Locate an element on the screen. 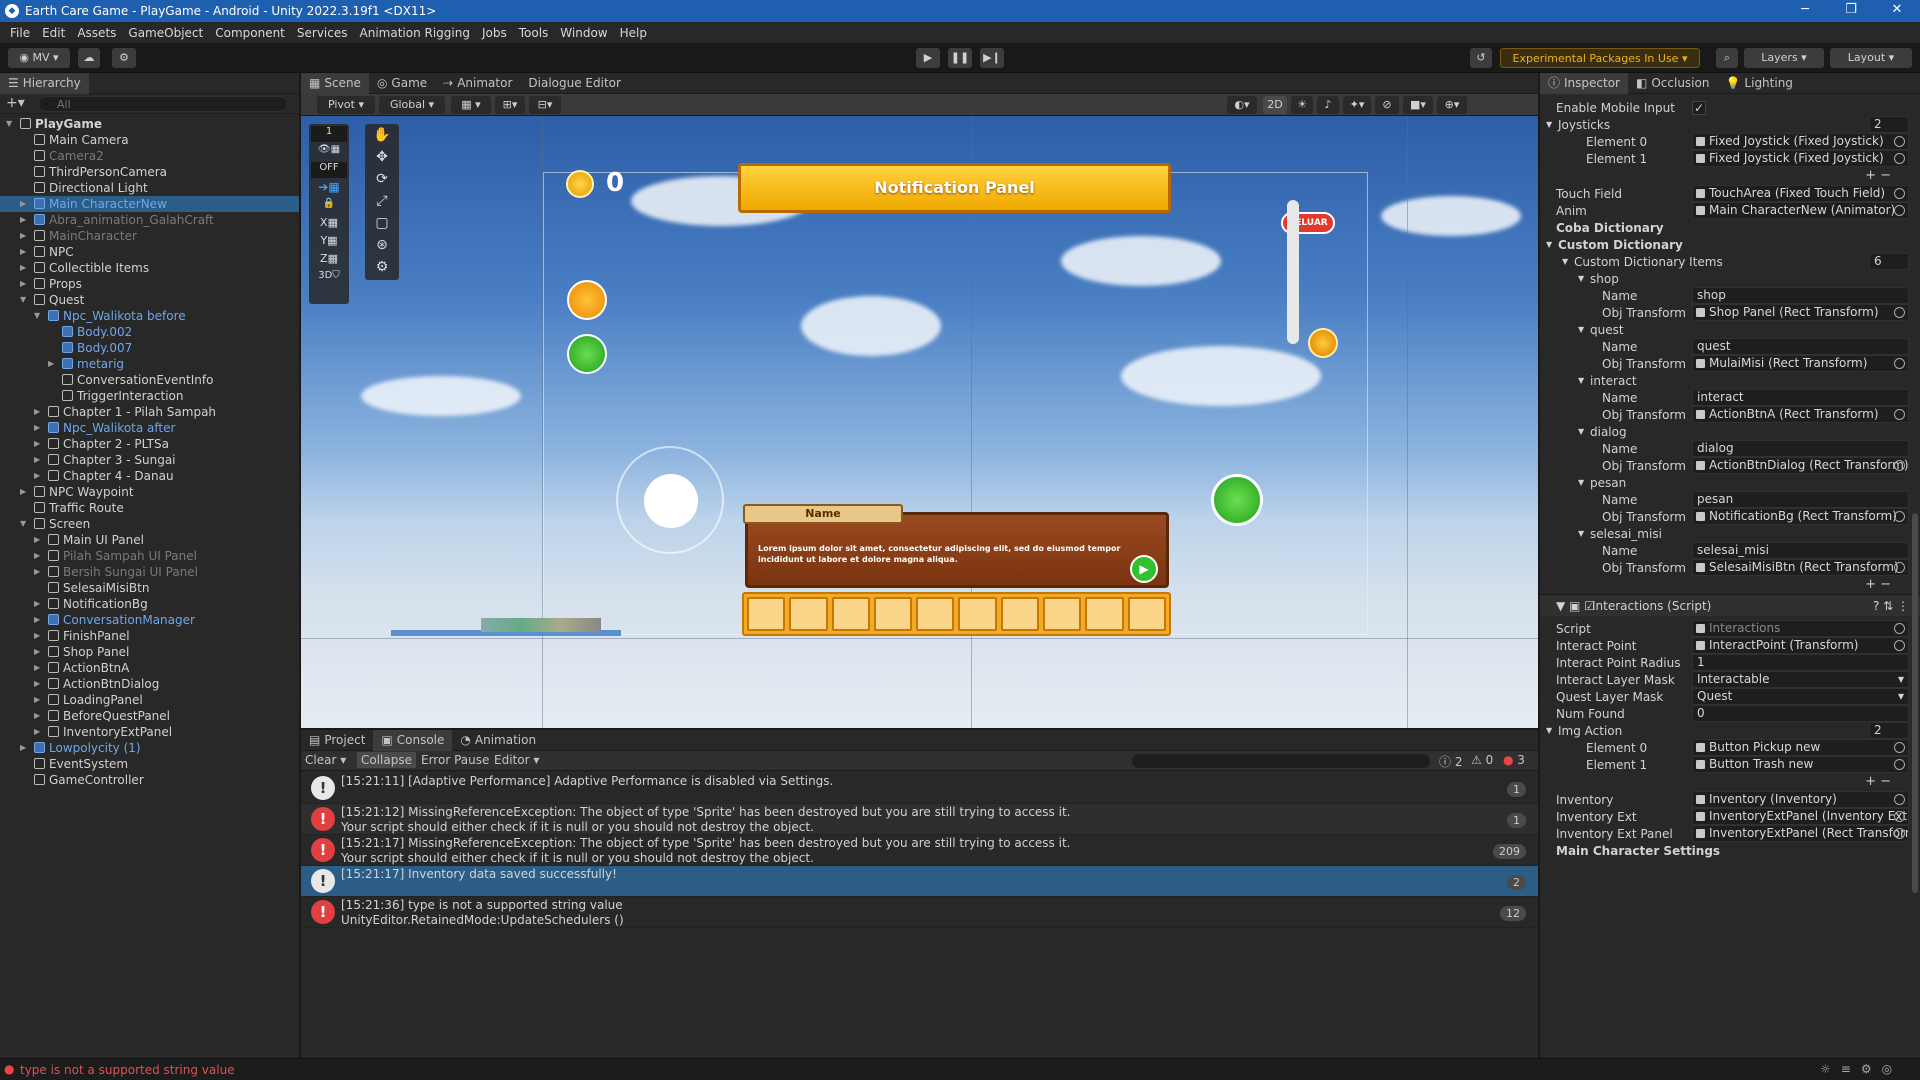 Image resolution: width=1920 pixels, height=1080 pixels. field-input: TouchArea (Fixed Touch Field) is located at coordinates (1800, 193).